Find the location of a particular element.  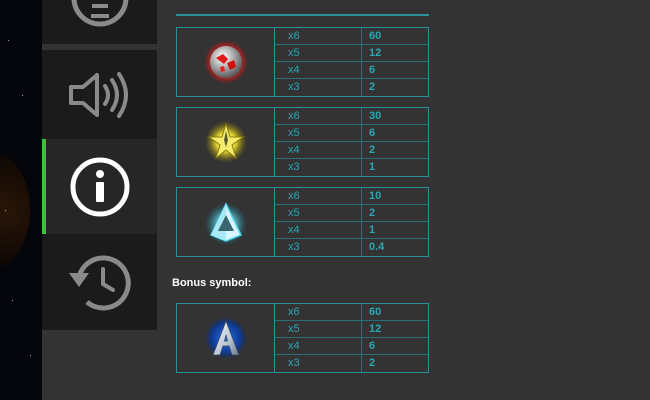

paytable-group: x6 60 x5 12 x4 6 x3 2 is located at coordinates (302, 62).